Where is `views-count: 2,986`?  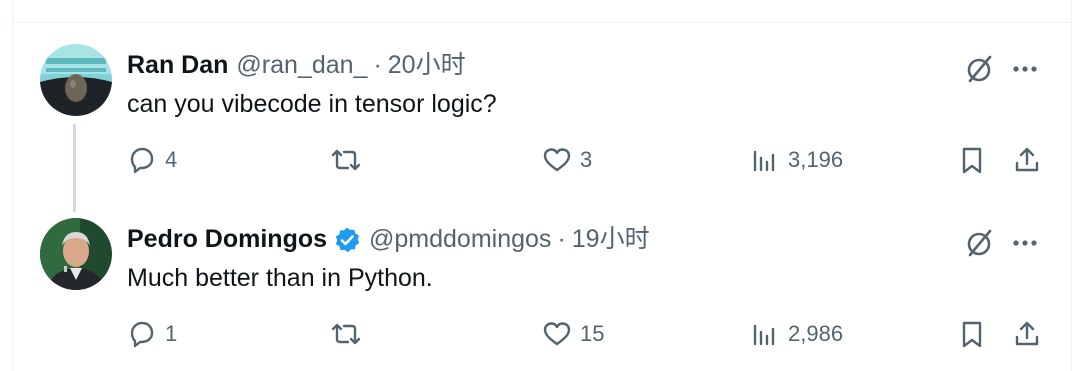
views-count: 2,986 is located at coordinates (816, 333).